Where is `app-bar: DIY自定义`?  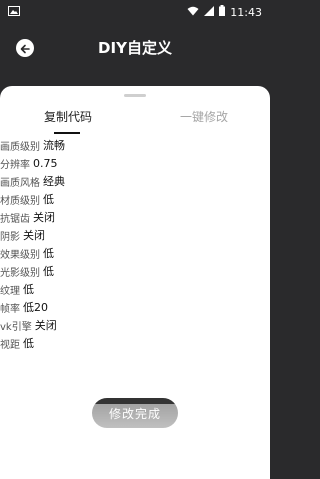 app-bar: DIY自定义 is located at coordinates (135, 48).